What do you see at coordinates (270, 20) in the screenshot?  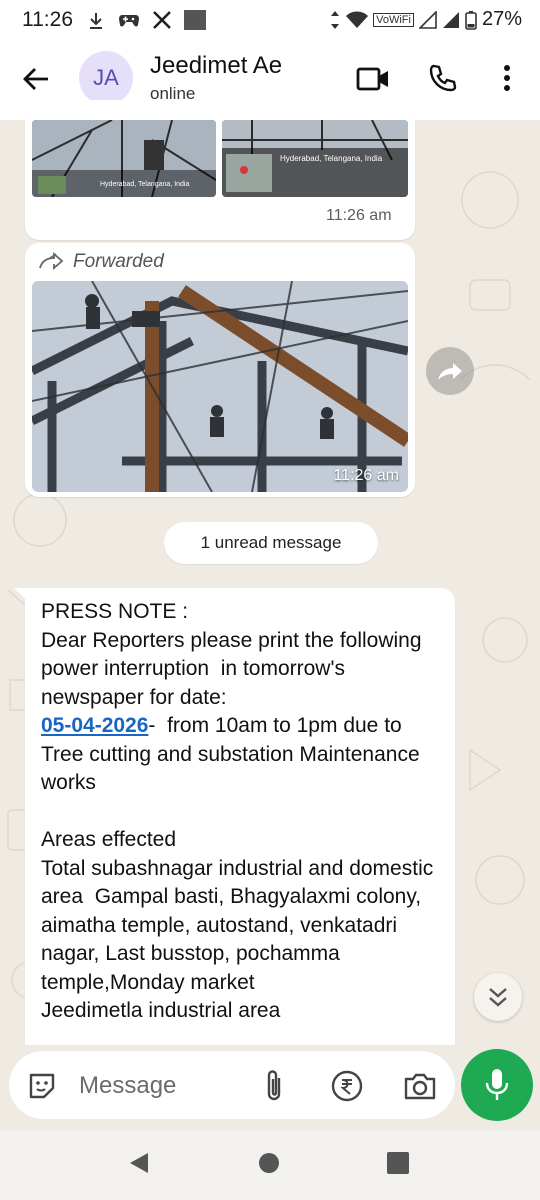 I see `status-bar: 11:26 VoWiFi 27%` at bounding box center [270, 20].